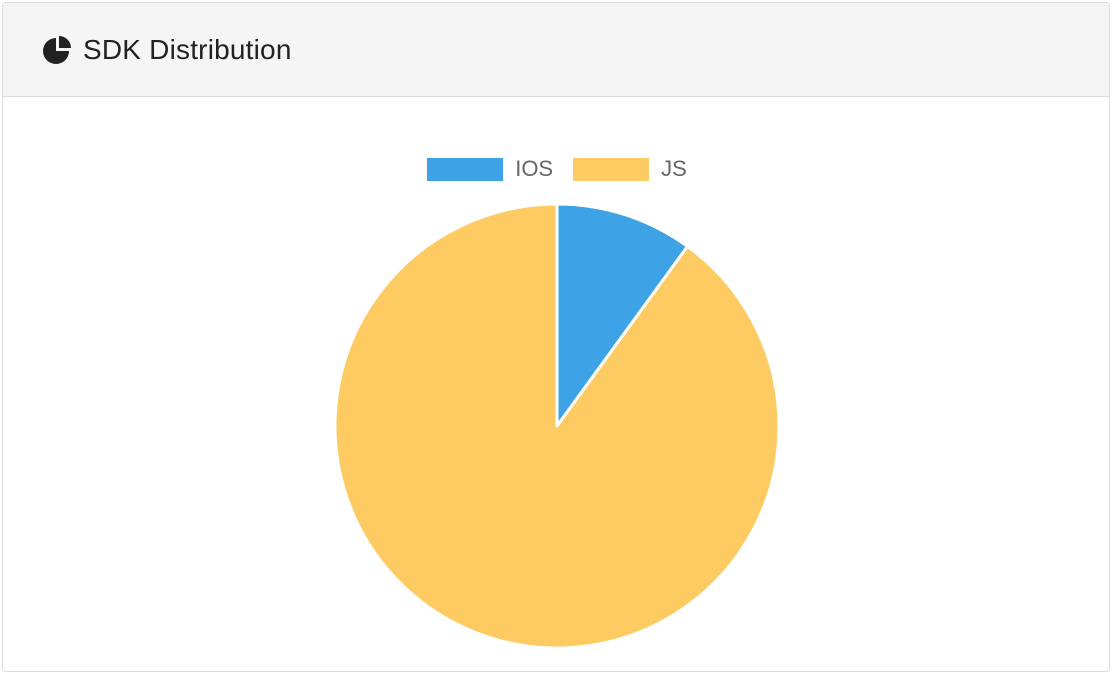  What do you see at coordinates (187, 49) in the screenshot?
I see `panel-title: SDK Distribution` at bounding box center [187, 49].